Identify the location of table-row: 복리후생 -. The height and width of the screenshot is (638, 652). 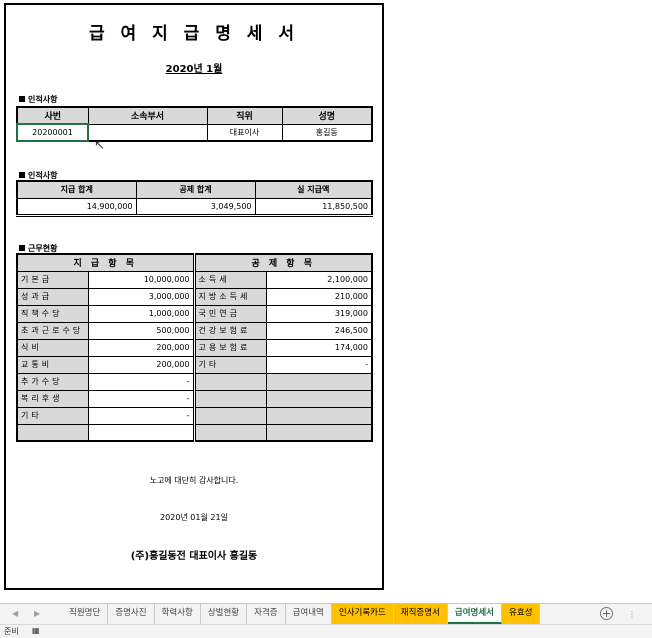
(194, 398).